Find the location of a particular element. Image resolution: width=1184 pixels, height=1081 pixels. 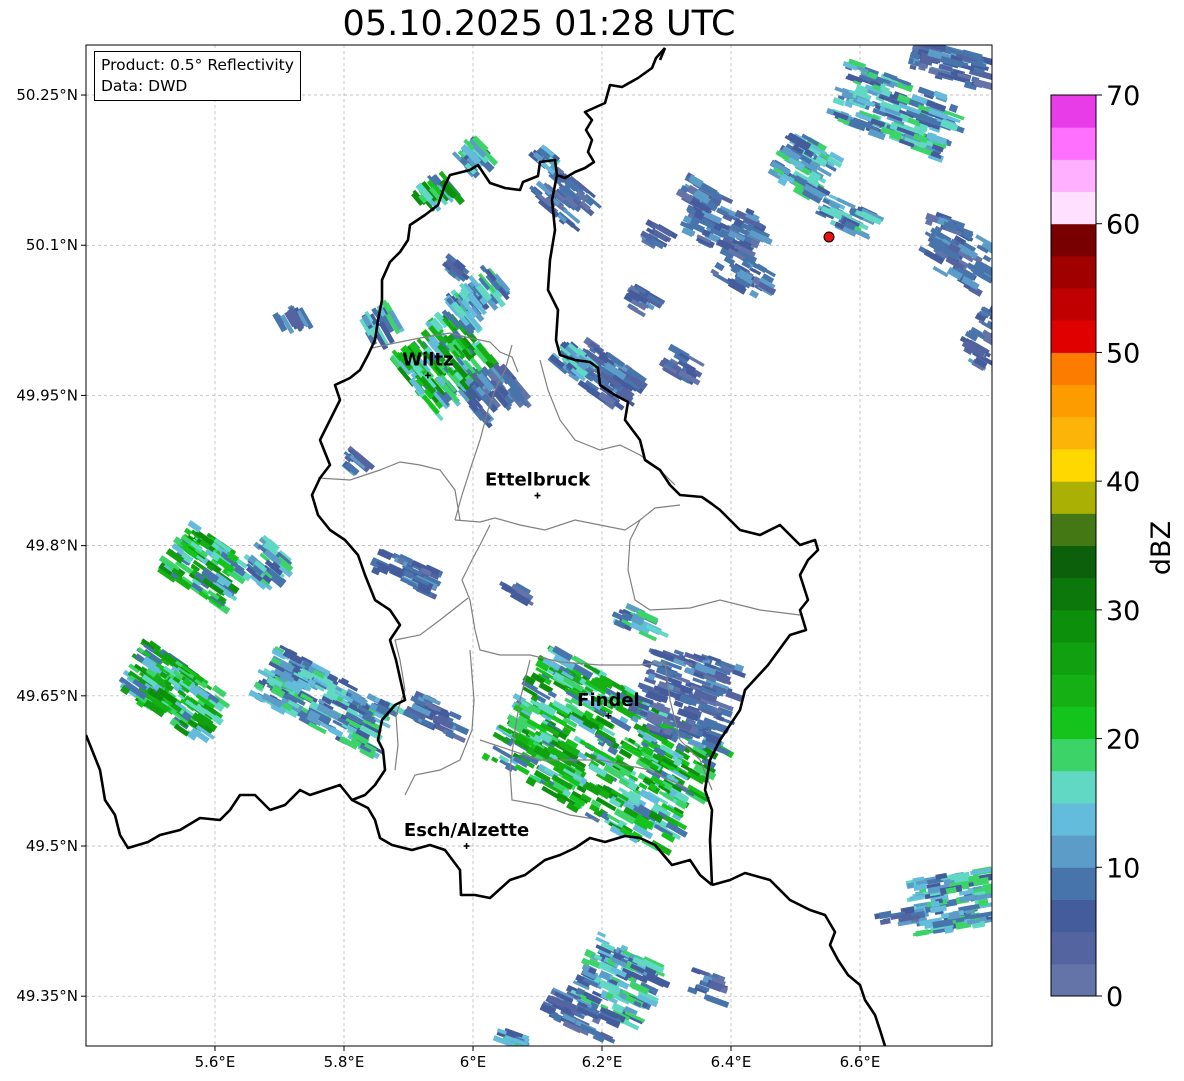

lat-tick-label: 49.95°N is located at coordinates (47, 395).